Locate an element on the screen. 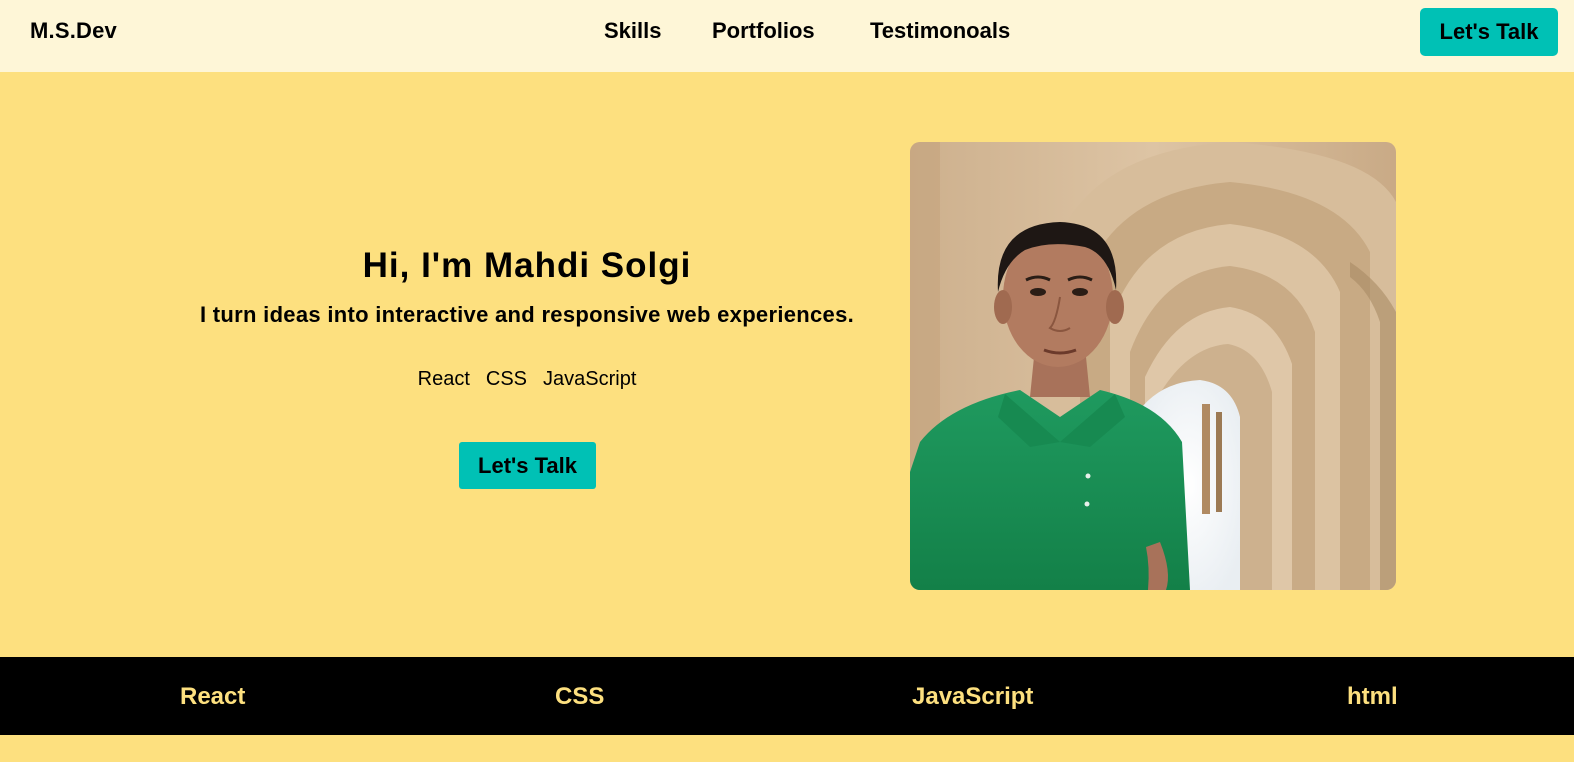 The width and height of the screenshot is (1574, 762). skill-html: html is located at coordinates (1372, 696).